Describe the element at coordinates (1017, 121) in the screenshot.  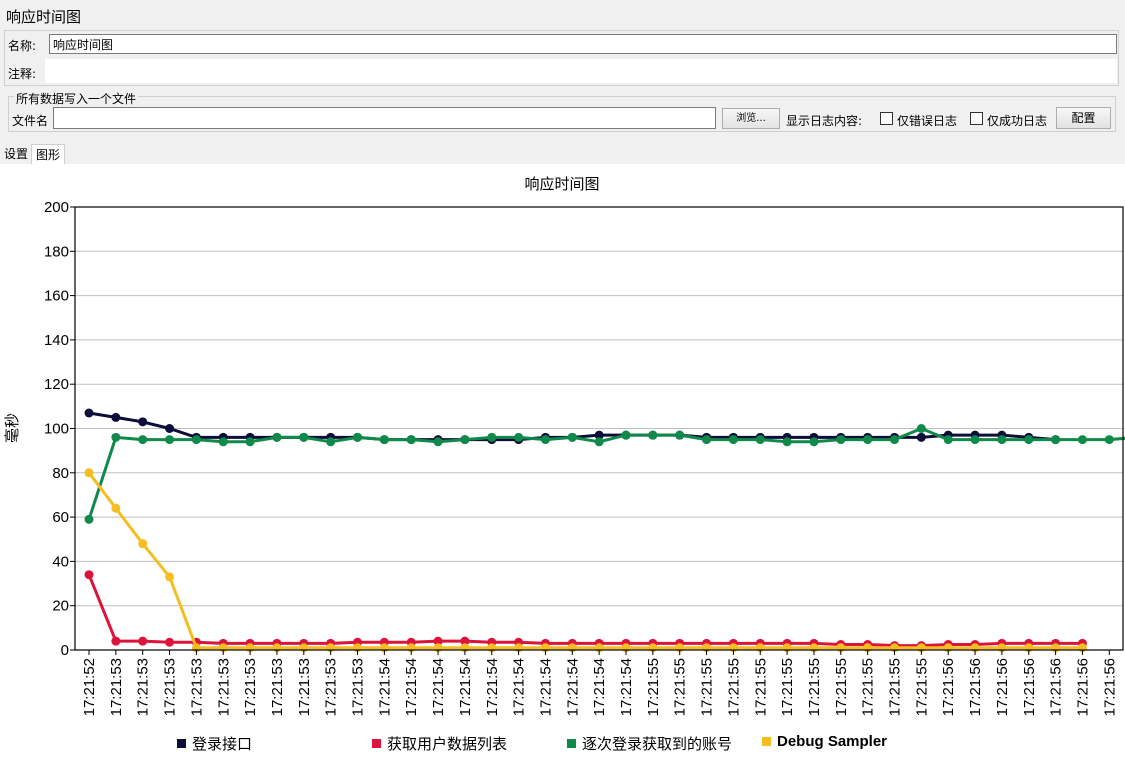
I see `success-only-label: 仅成功日志` at that location.